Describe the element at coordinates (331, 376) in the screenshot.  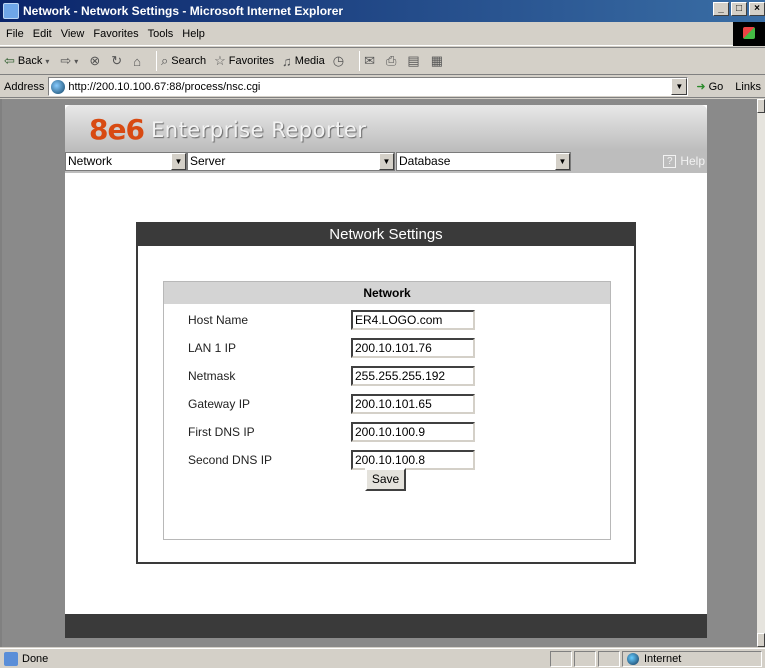
I see `netmask-row: Netmask 255.255.255.192` at that location.